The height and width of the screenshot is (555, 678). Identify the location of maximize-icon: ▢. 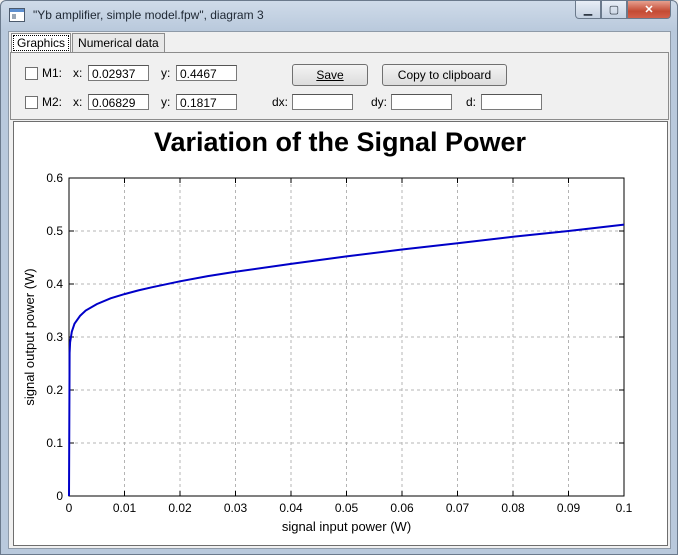
(614, 10).